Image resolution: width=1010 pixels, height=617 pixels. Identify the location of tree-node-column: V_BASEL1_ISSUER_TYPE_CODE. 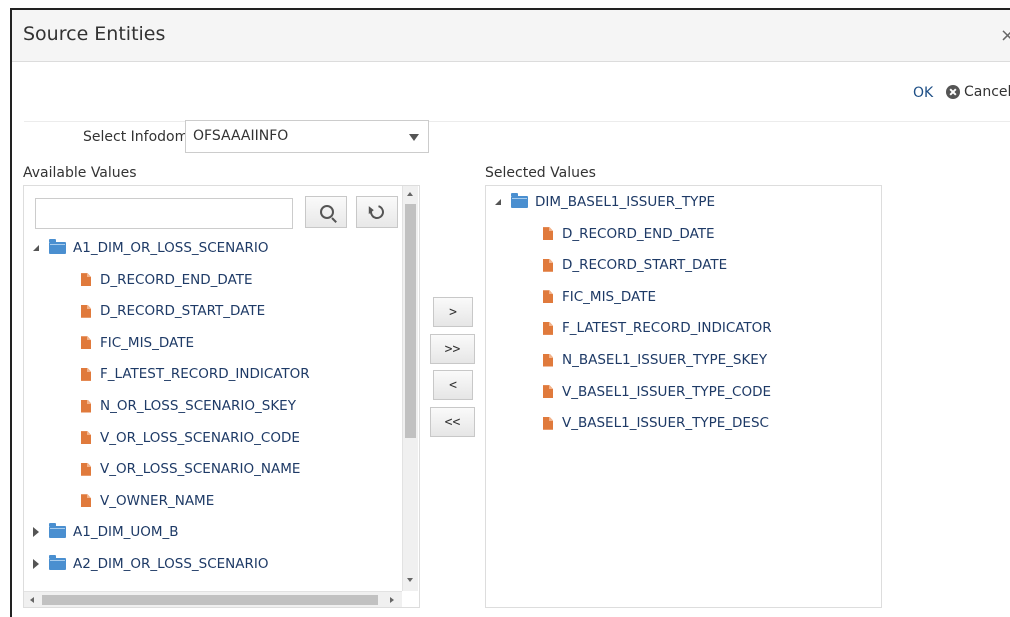
(657, 392).